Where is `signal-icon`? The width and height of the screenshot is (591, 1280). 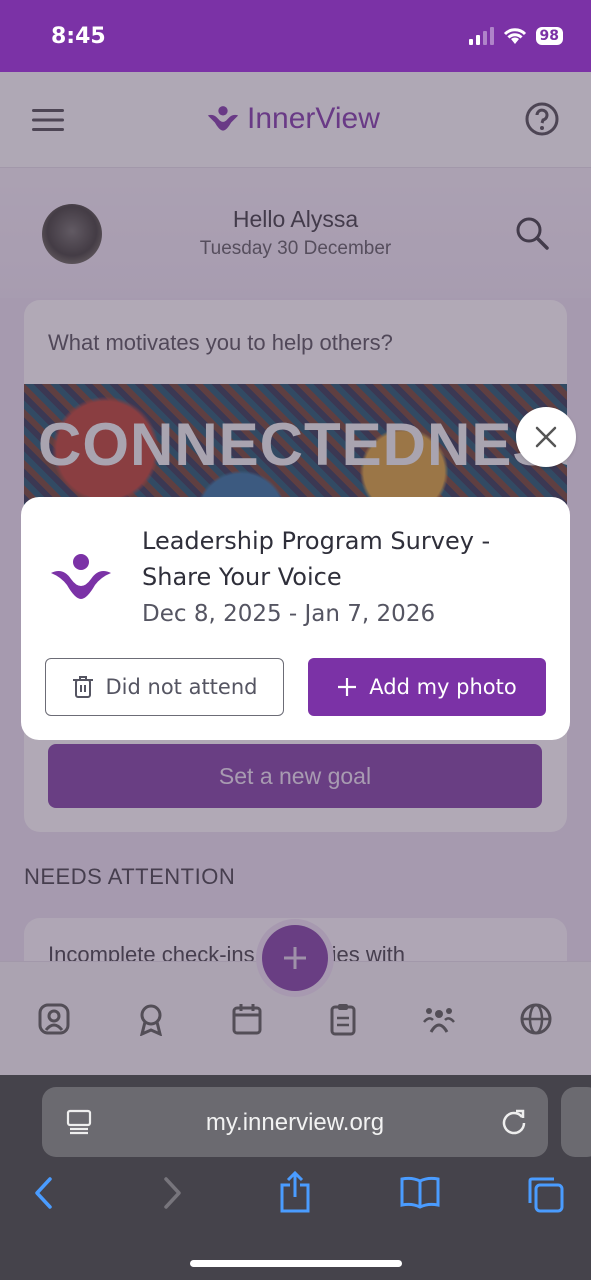 signal-icon is located at coordinates (481, 36).